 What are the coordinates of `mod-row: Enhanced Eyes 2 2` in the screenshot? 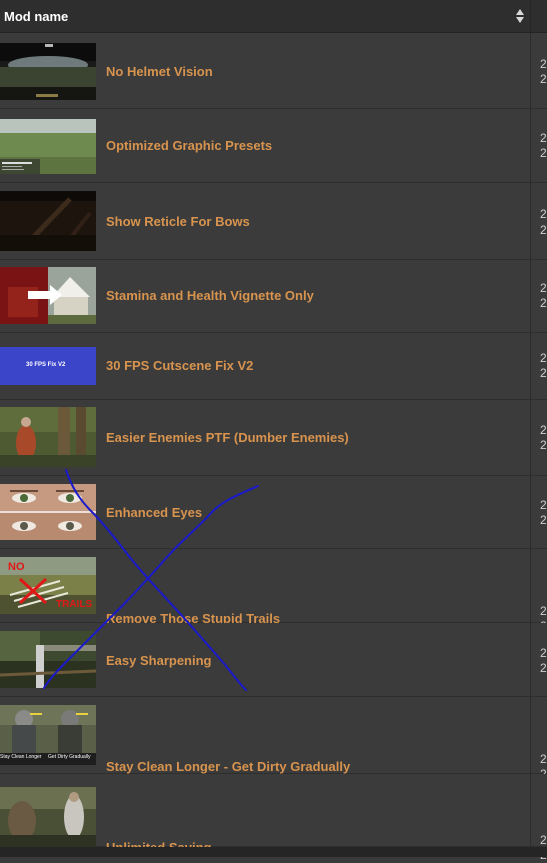 It's located at (273, 512).